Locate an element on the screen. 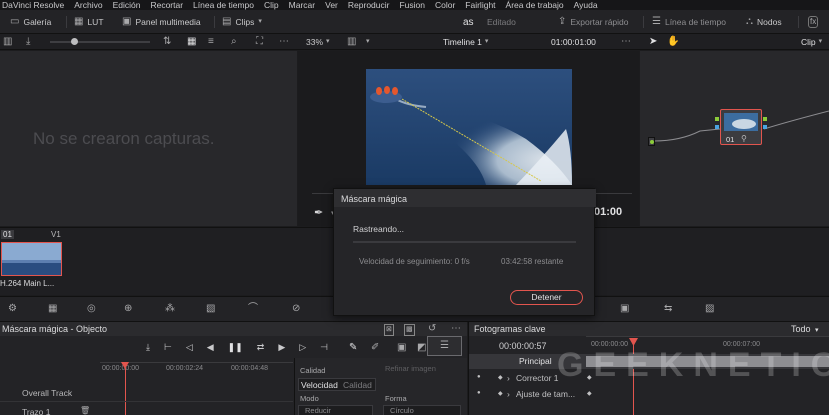  mask-view-icon: ▩ is located at coordinates (409, 330).